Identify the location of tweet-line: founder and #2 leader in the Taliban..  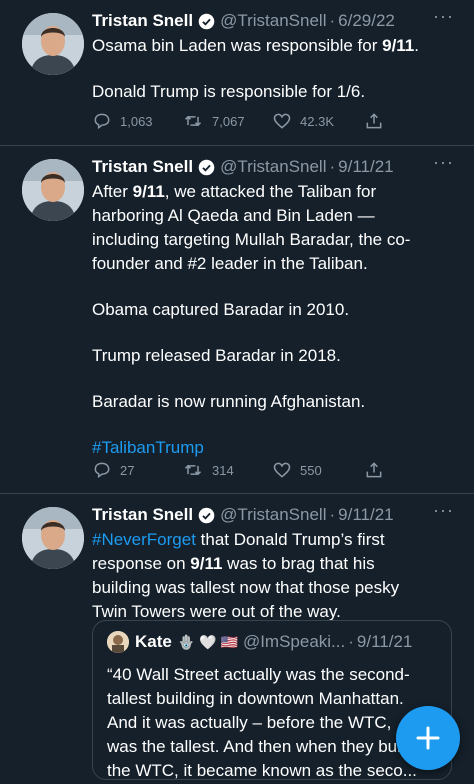
(230, 263).